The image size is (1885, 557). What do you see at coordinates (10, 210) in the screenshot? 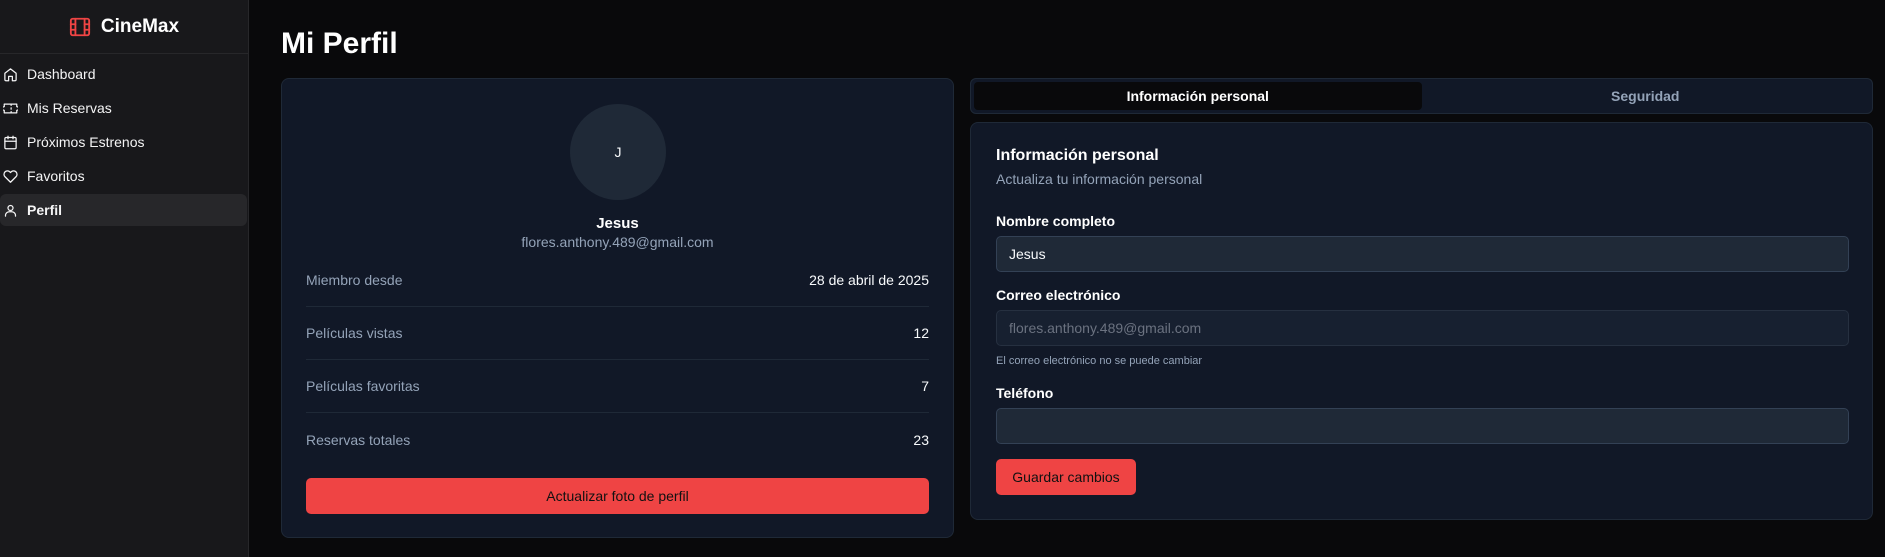
I see `user-icon` at bounding box center [10, 210].